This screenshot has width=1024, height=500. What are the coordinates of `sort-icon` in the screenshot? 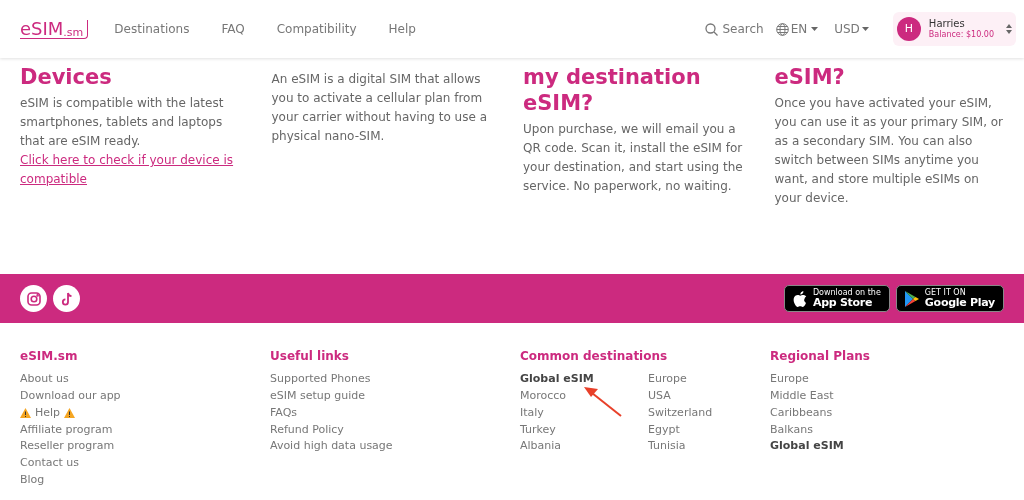 It's located at (1009, 29).